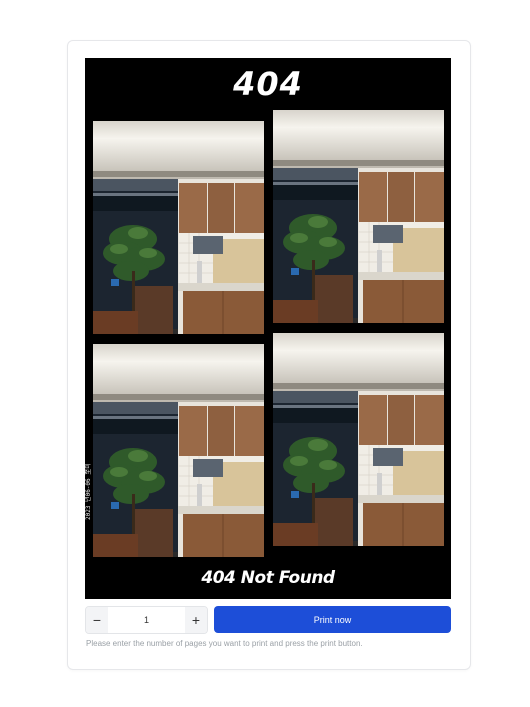 This screenshot has width=530, height=707. What do you see at coordinates (332, 619) in the screenshot?
I see `print-now-button: Print now` at bounding box center [332, 619].